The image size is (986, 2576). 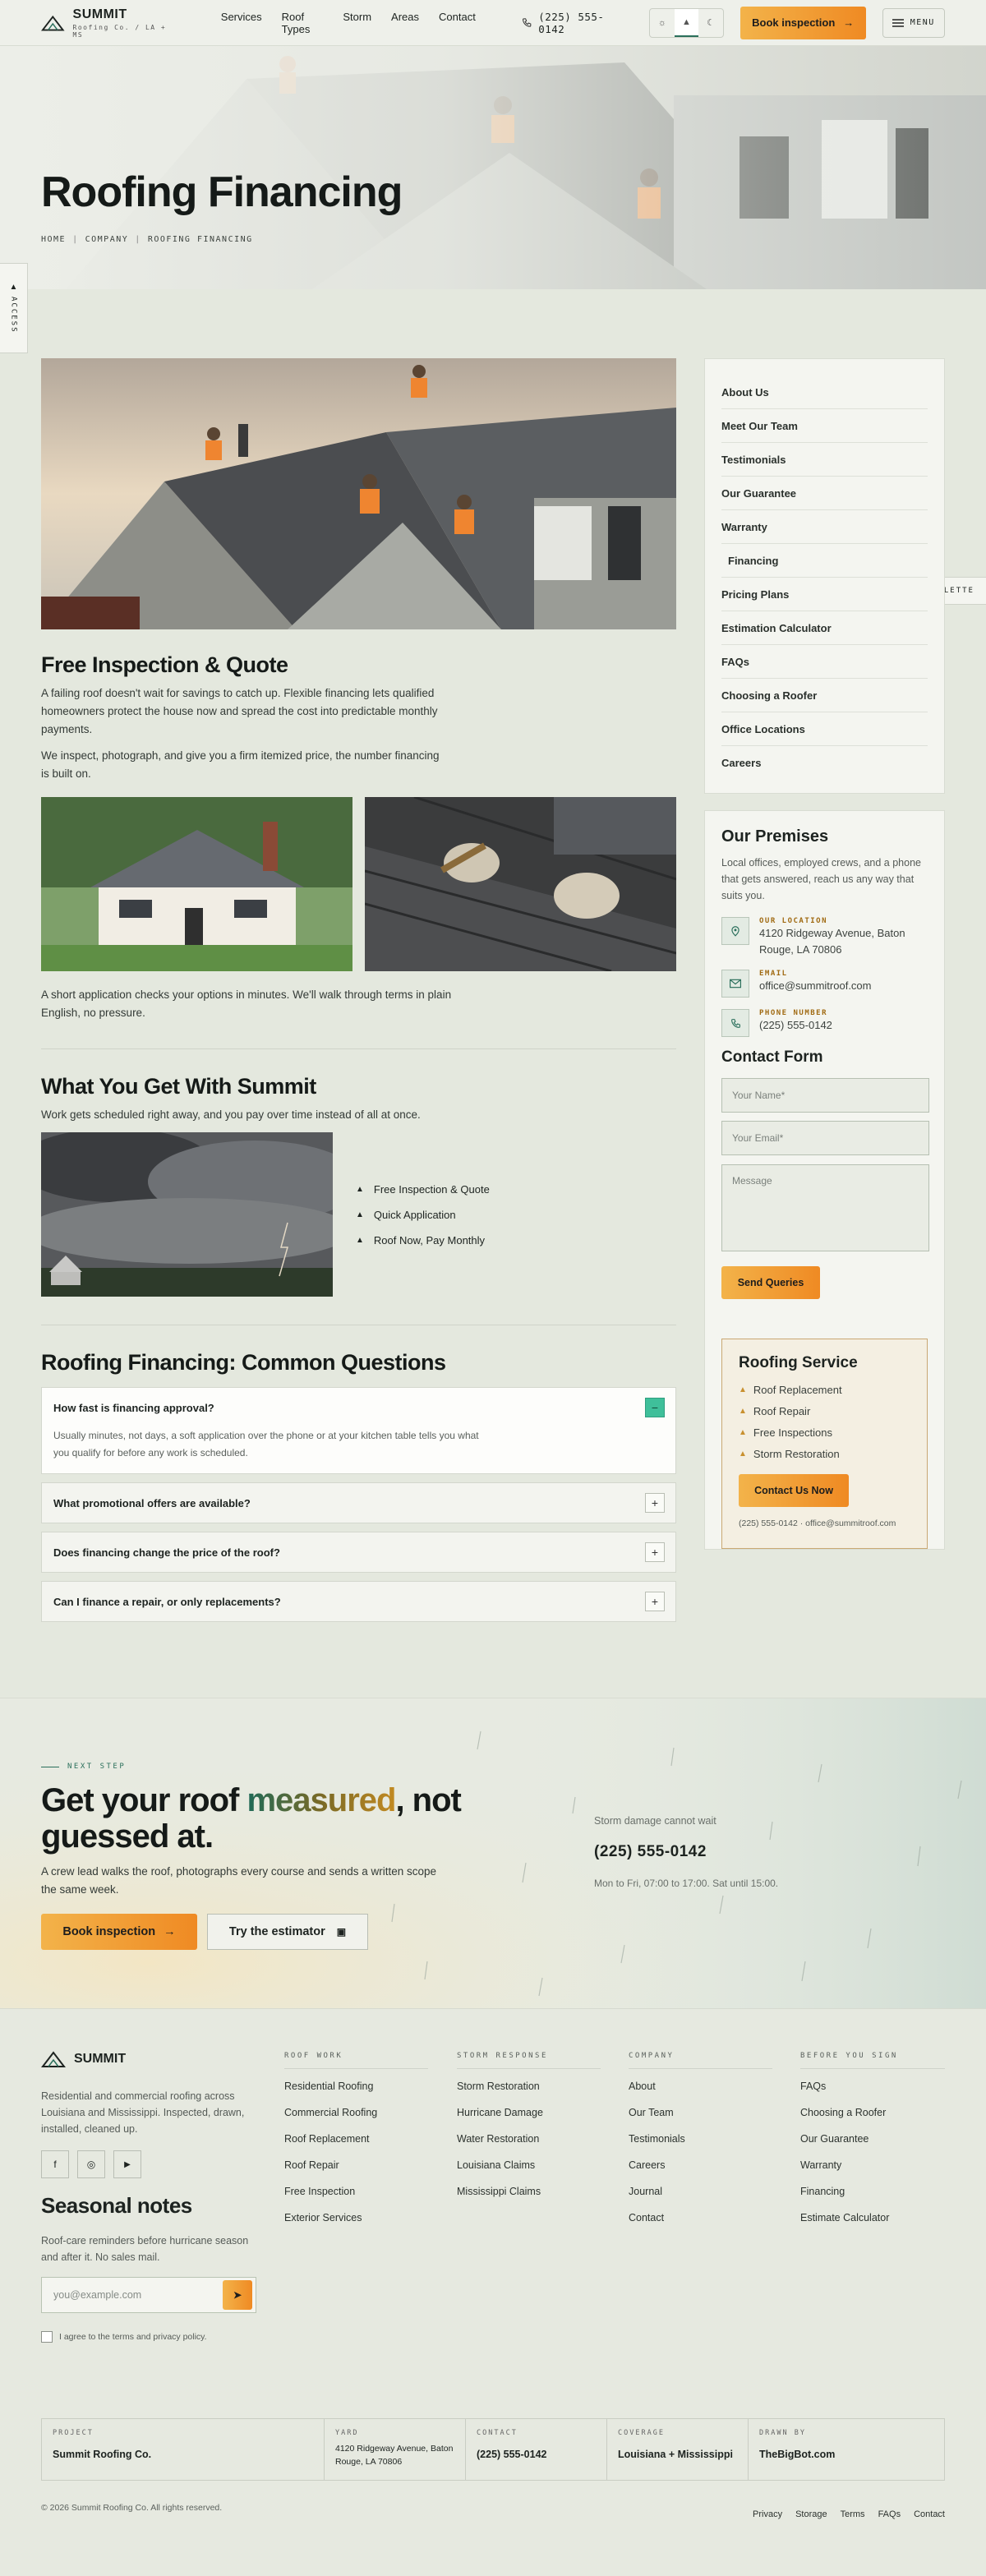 I want to click on logo: SUMMIT Roofing Co. / LA + MS, so click(x=109, y=23).